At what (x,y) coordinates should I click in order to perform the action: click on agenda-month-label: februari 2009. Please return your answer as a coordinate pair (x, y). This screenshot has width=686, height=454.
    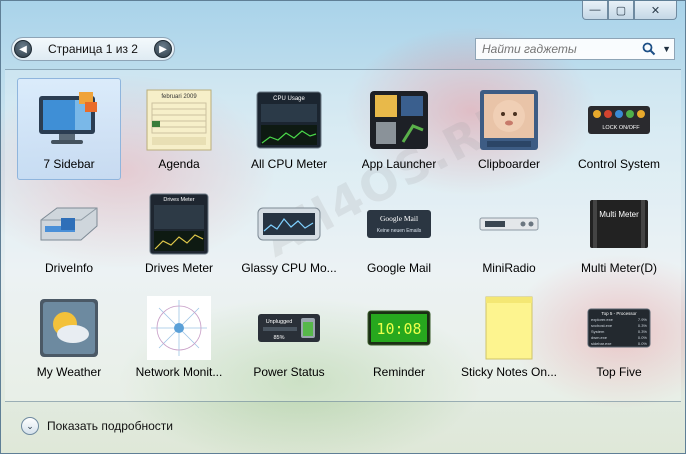
    Looking at the image, I should click on (179, 97).